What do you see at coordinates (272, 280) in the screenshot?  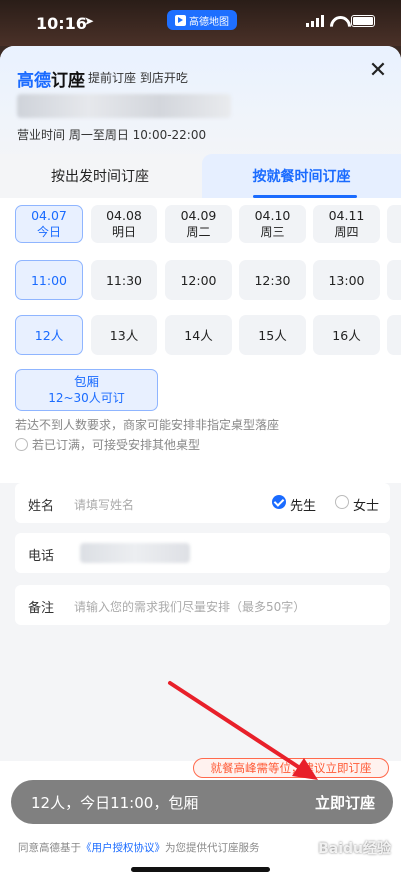 I see `time-option: 12:30` at bounding box center [272, 280].